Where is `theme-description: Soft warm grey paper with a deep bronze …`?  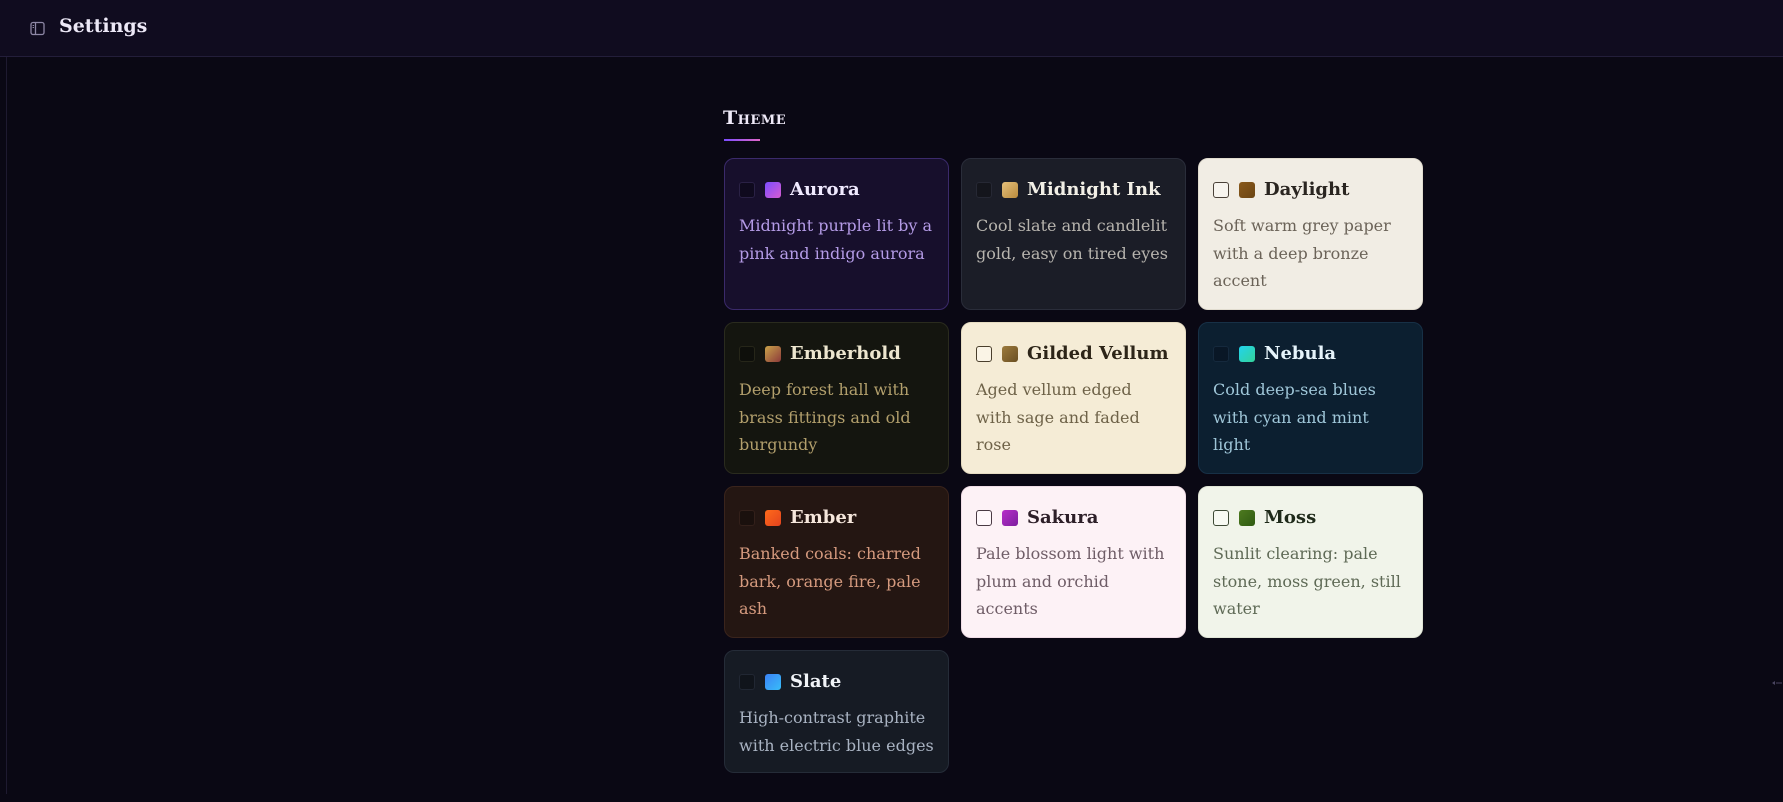
theme-description: Soft warm grey paper with a deep bronze … is located at coordinates (1302, 253).